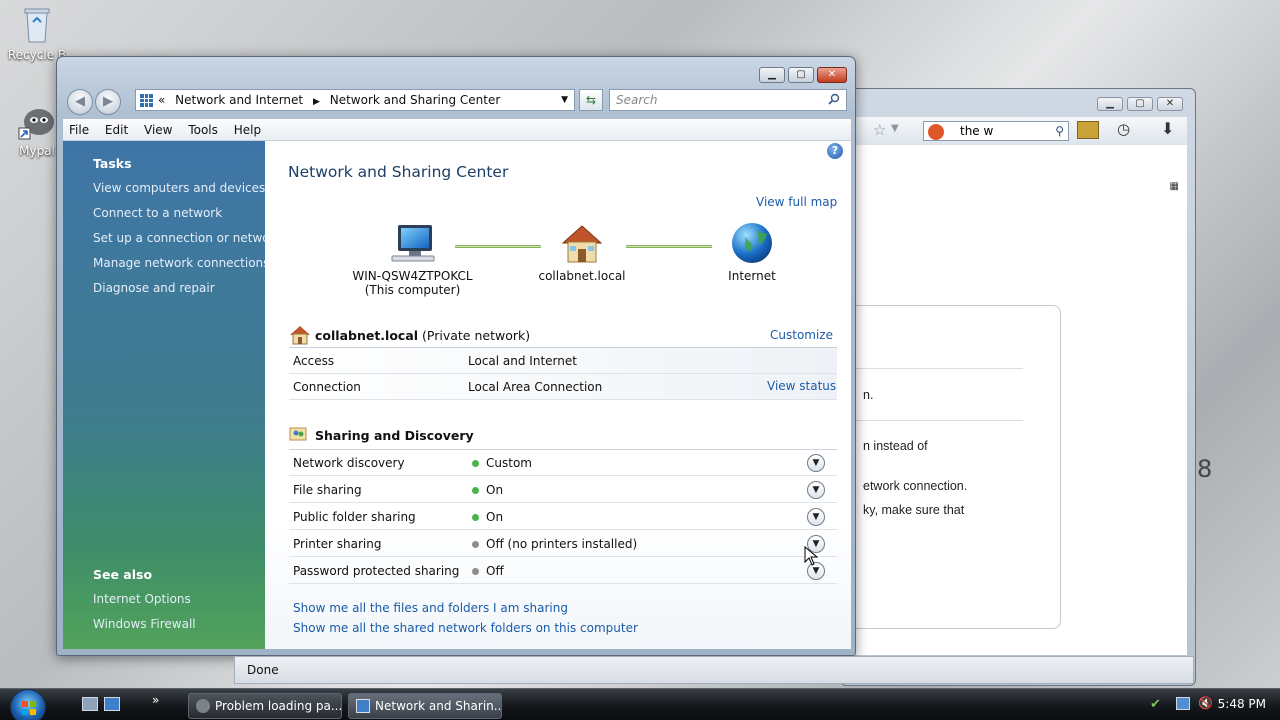 The image size is (1280, 720). Describe the element at coordinates (394, 435) in the screenshot. I see `sharing-header-text: Sharing and Discovery` at that location.